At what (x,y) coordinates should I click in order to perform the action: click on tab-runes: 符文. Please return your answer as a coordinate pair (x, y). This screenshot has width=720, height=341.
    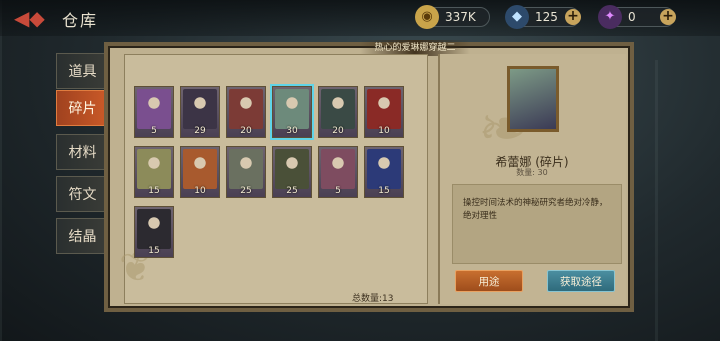
    Looking at the image, I should click on (82, 194).